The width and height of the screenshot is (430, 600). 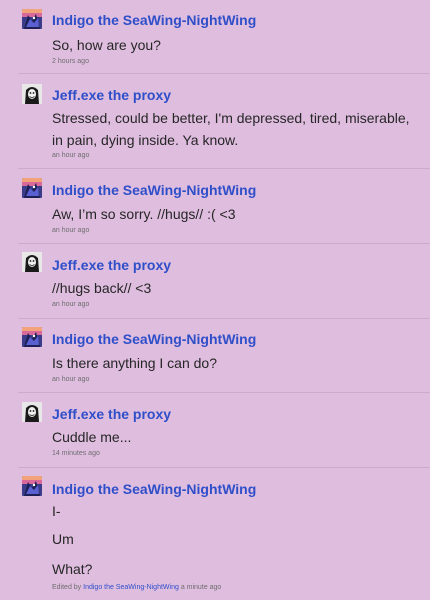 I want to click on comment-text: Aw, I’m so sorry. //hugs// :( <3, so click(x=144, y=214).